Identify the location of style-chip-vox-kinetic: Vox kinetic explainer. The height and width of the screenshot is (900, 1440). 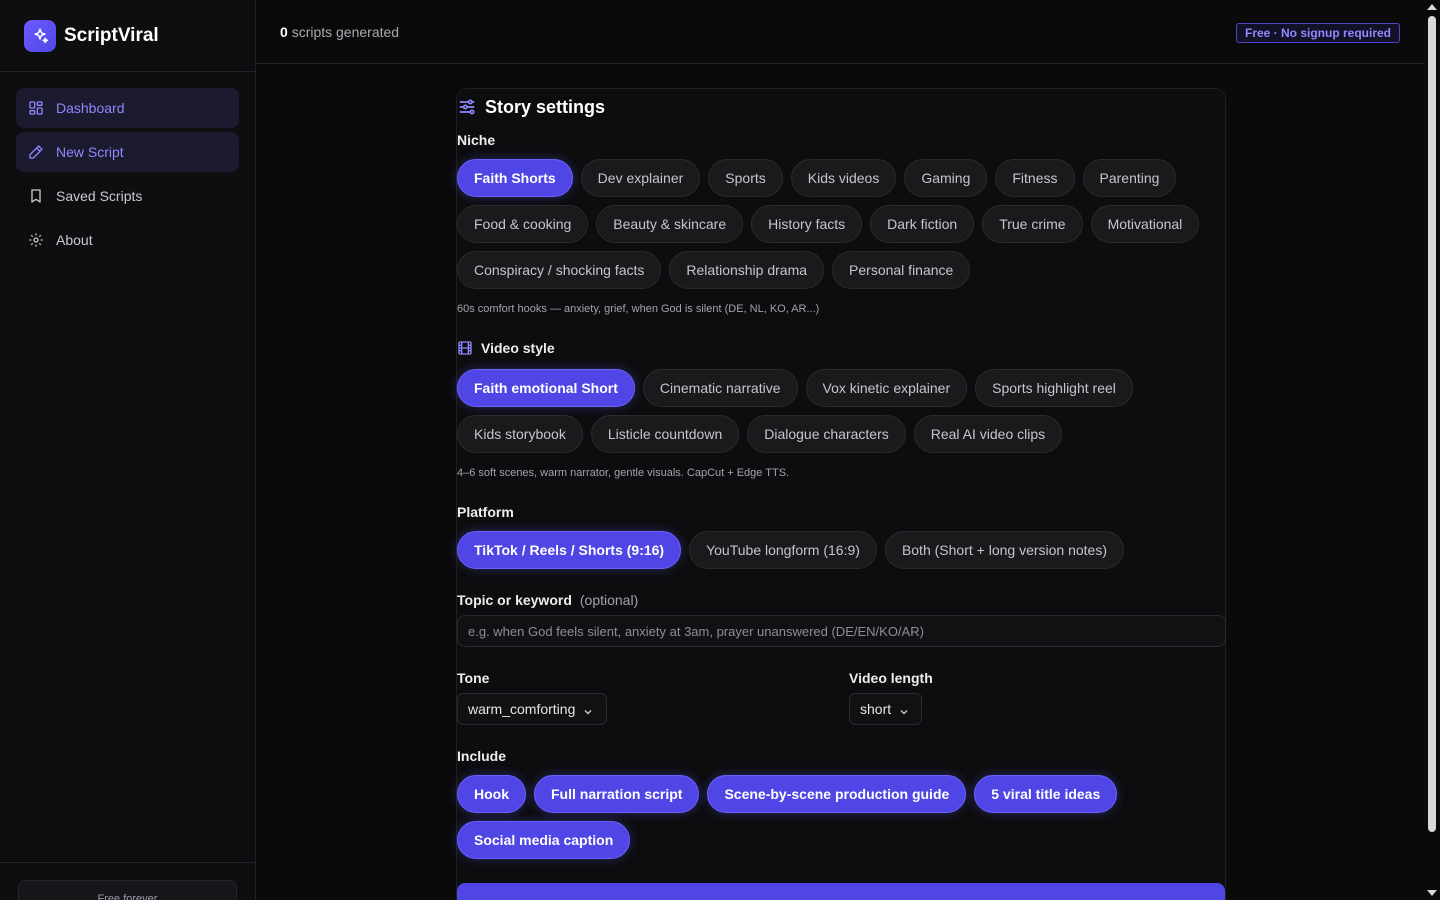
(886, 388).